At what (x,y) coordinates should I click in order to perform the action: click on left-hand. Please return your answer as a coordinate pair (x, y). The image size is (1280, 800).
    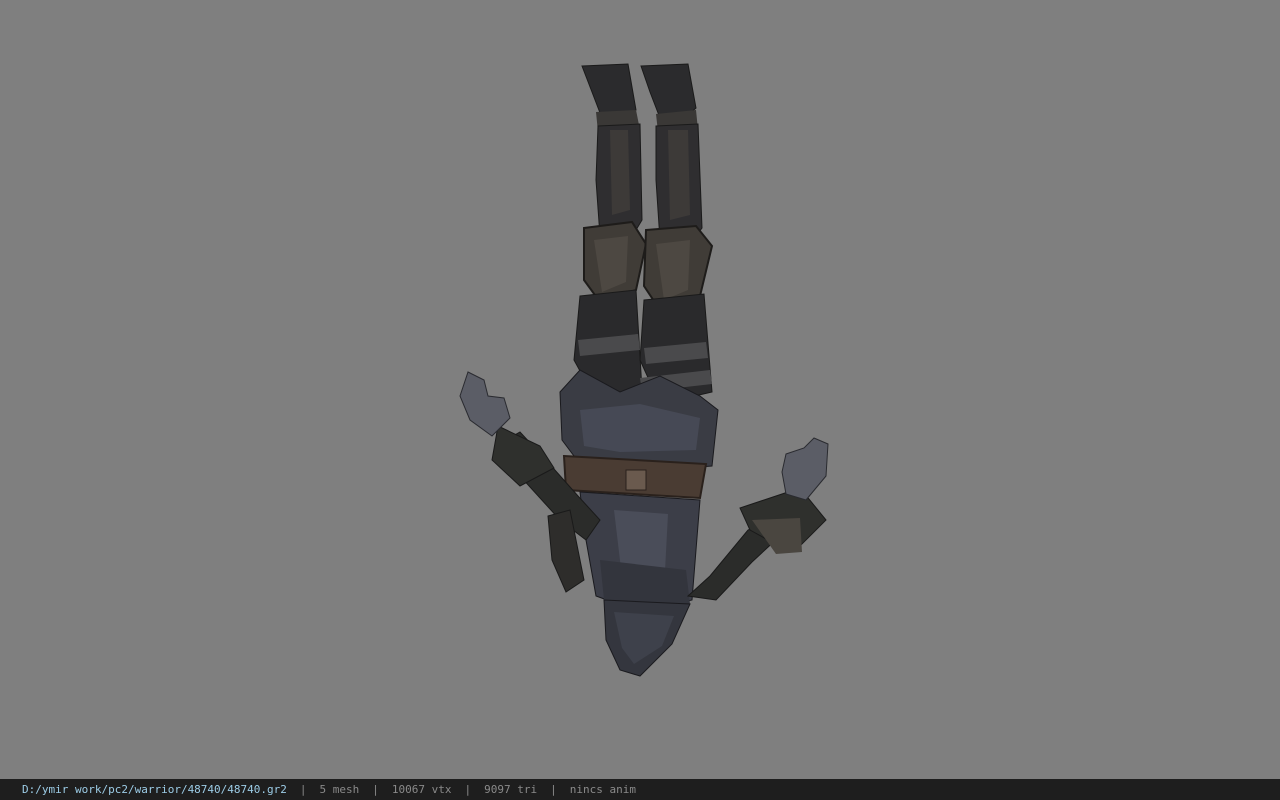
    Looking at the image, I should click on (485, 404).